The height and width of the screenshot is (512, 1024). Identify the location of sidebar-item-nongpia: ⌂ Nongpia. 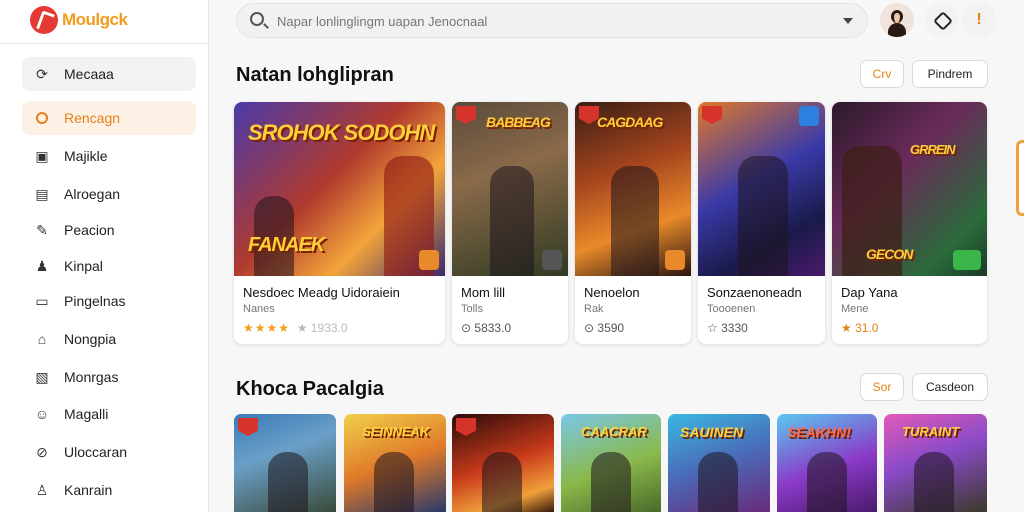
(109, 339).